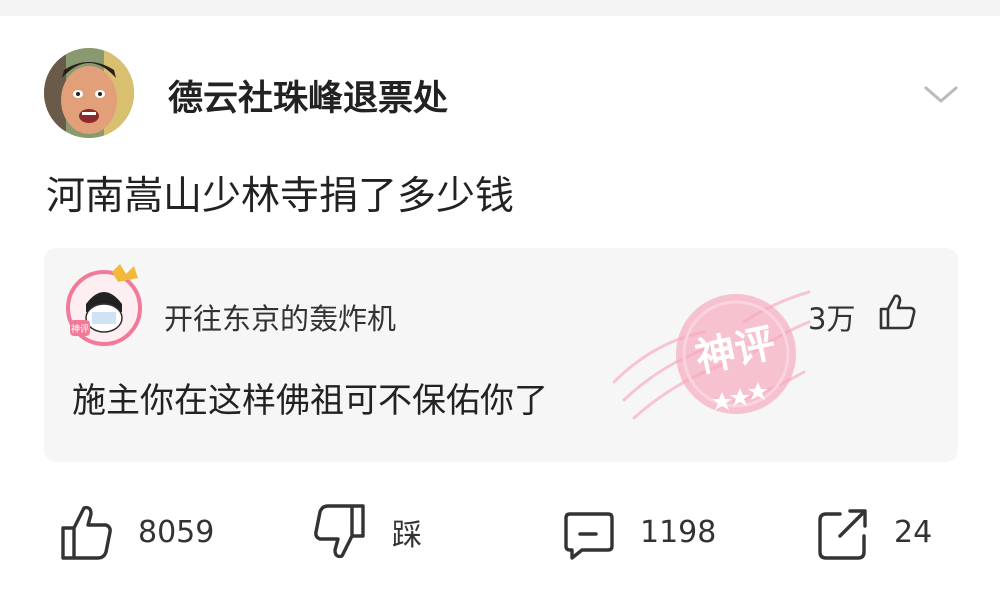  Describe the element at coordinates (89, 93) in the screenshot. I see `author-avatar` at that location.